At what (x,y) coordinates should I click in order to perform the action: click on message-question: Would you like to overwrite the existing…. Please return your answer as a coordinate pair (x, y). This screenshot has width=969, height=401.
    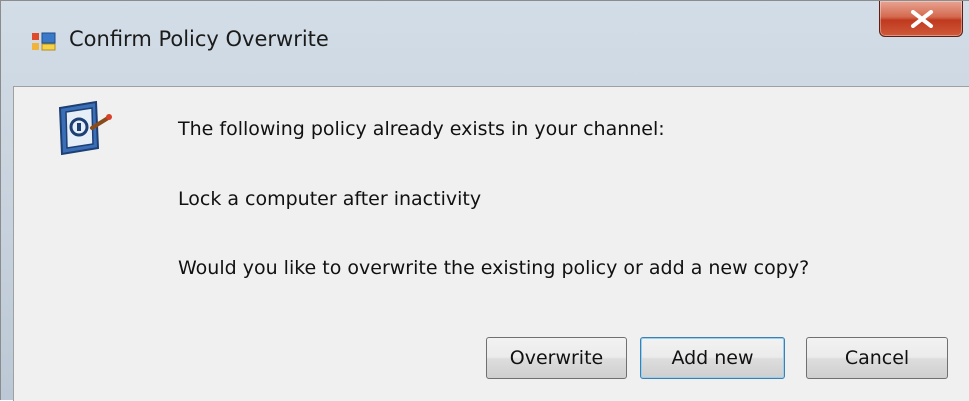
    Looking at the image, I should click on (494, 268).